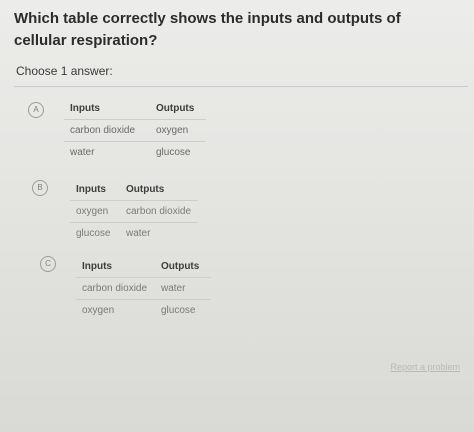 The image size is (474, 432). Describe the element at coordinates (425, 367) in the screenshot. I see `report-problem-link: Report a problem` at that location.